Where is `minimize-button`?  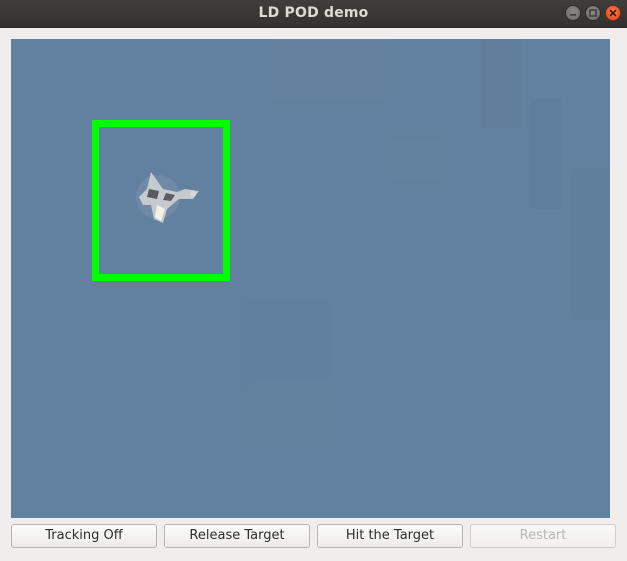
minimize-button is located at coordinates (573, 13).